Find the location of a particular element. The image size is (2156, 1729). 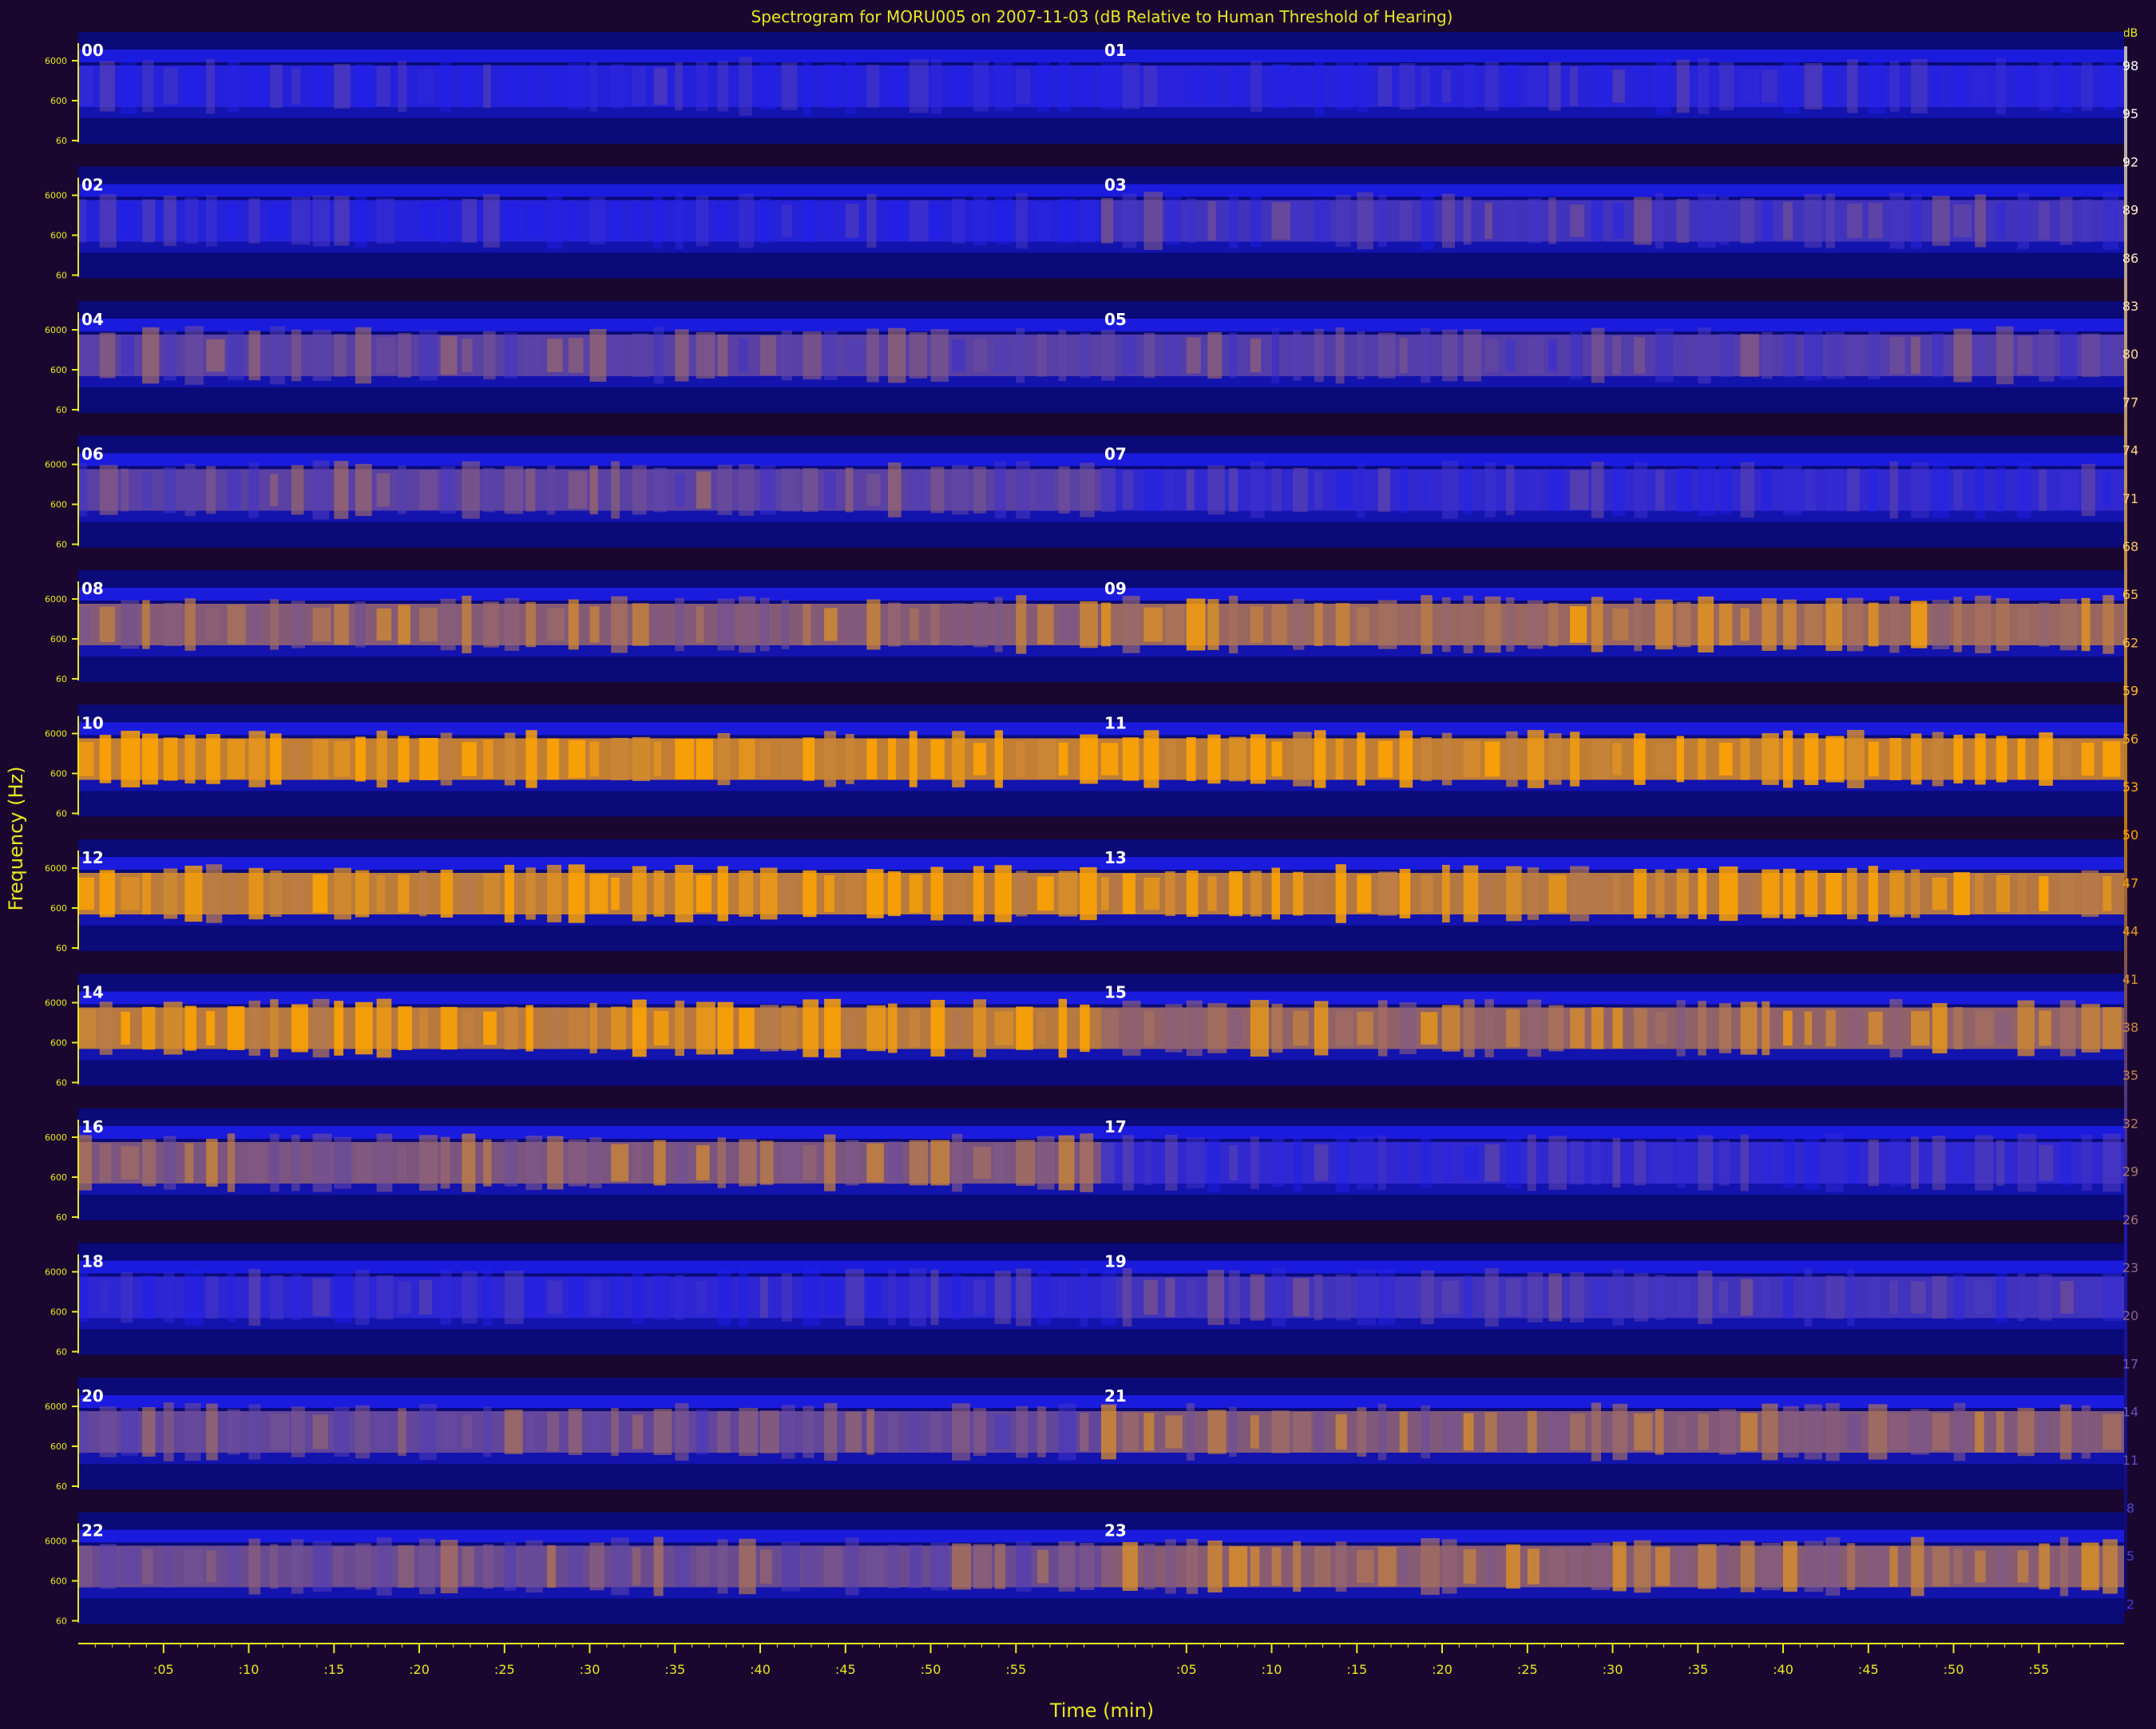

y-tick-label: 60 is located at coordinates (61, 679).